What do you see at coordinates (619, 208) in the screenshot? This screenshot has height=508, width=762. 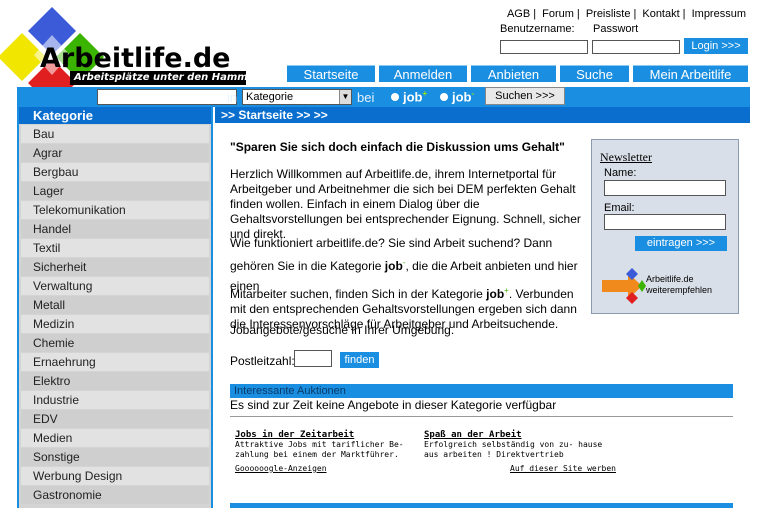 I see `newsletter-email-label: Email:` at bounding box center [619, 208].